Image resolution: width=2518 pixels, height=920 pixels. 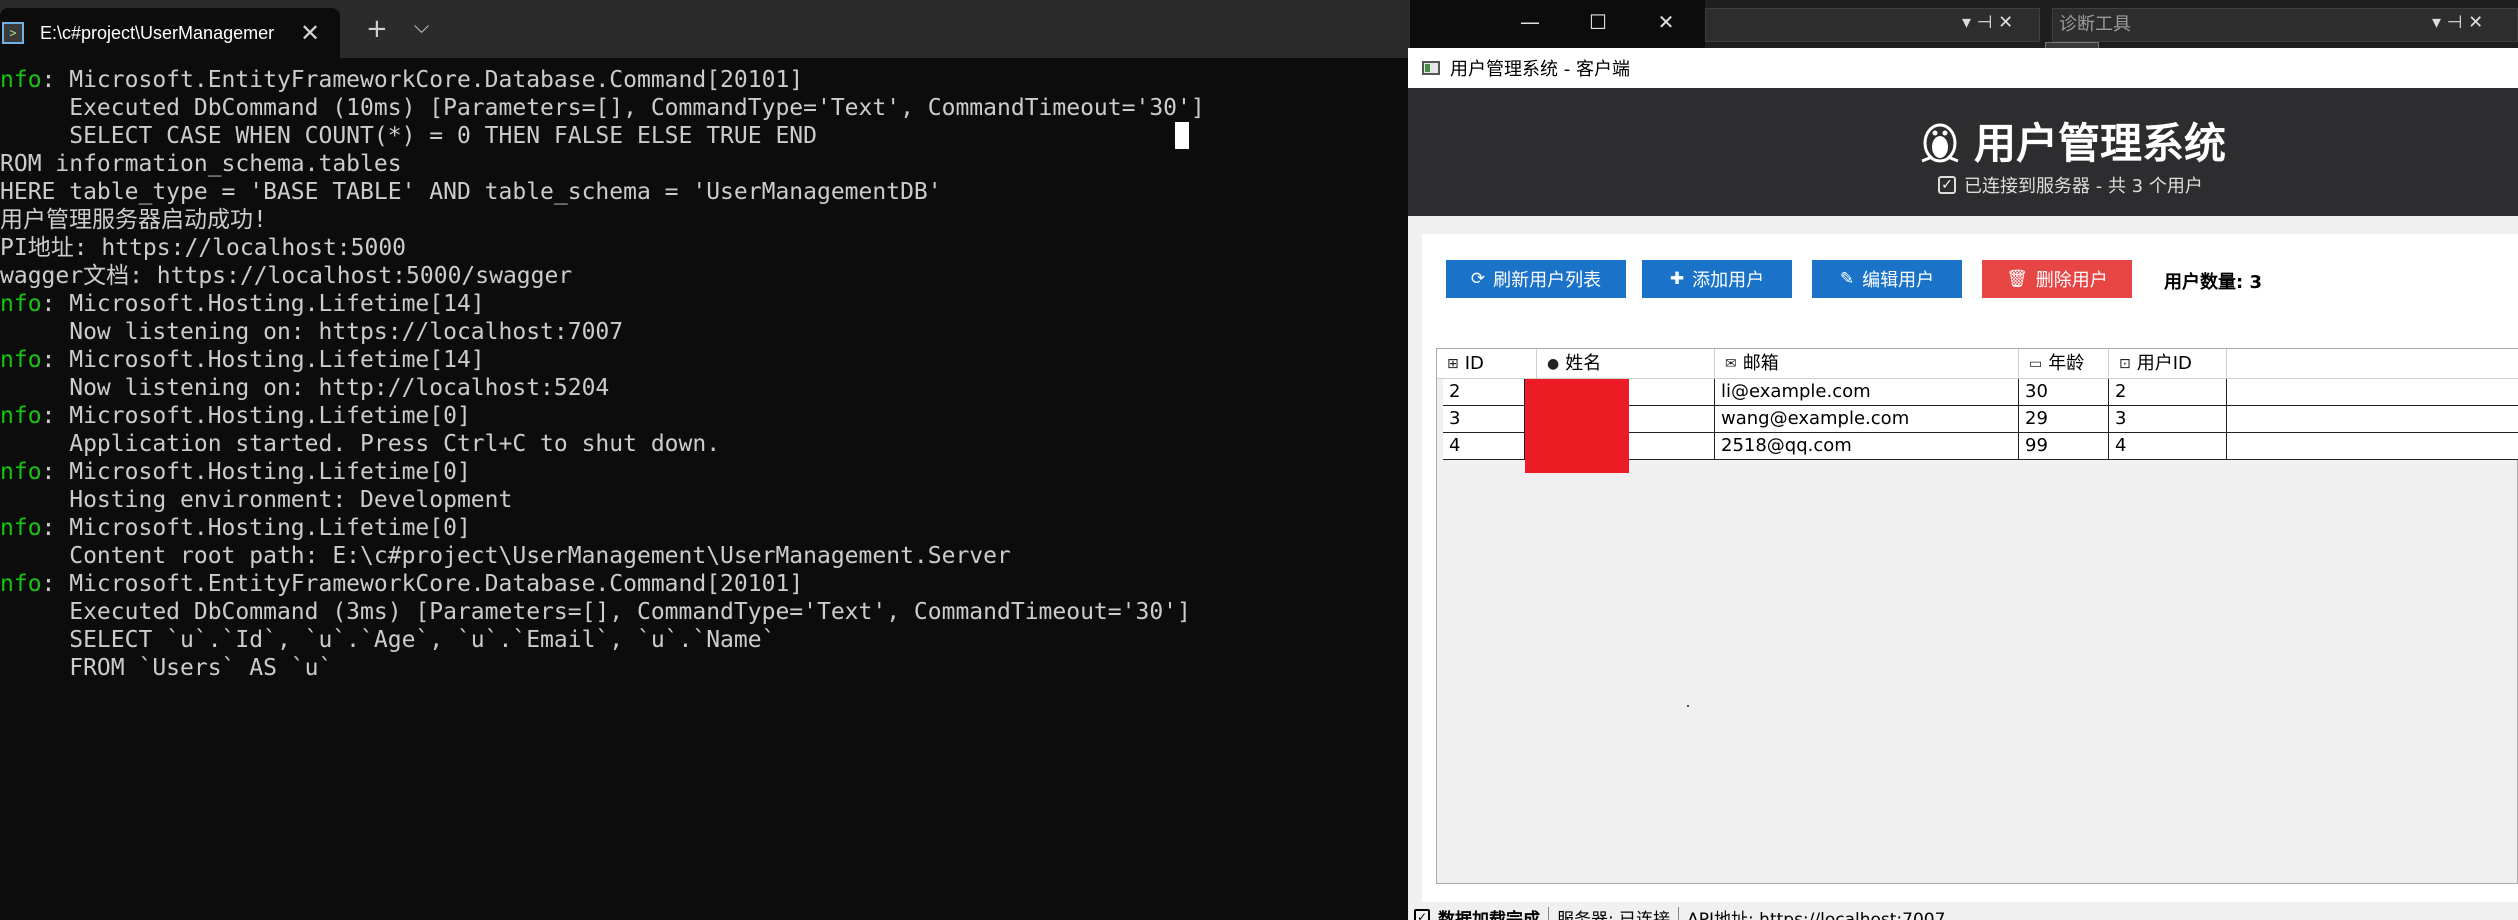 I want to click on close-tab-icon: ✕, so click(x=310, y=33).